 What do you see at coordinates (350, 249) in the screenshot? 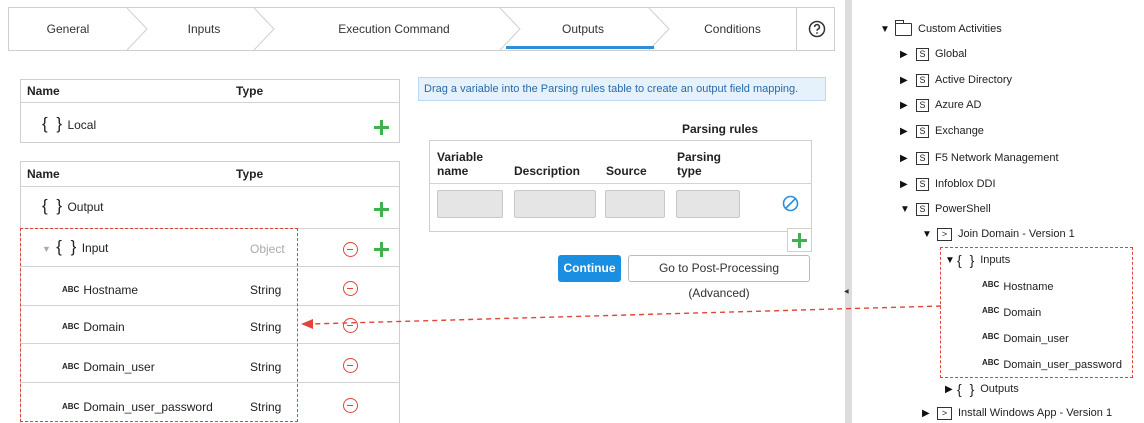
I see `remove-input-button` at bounding box center [350, 249].